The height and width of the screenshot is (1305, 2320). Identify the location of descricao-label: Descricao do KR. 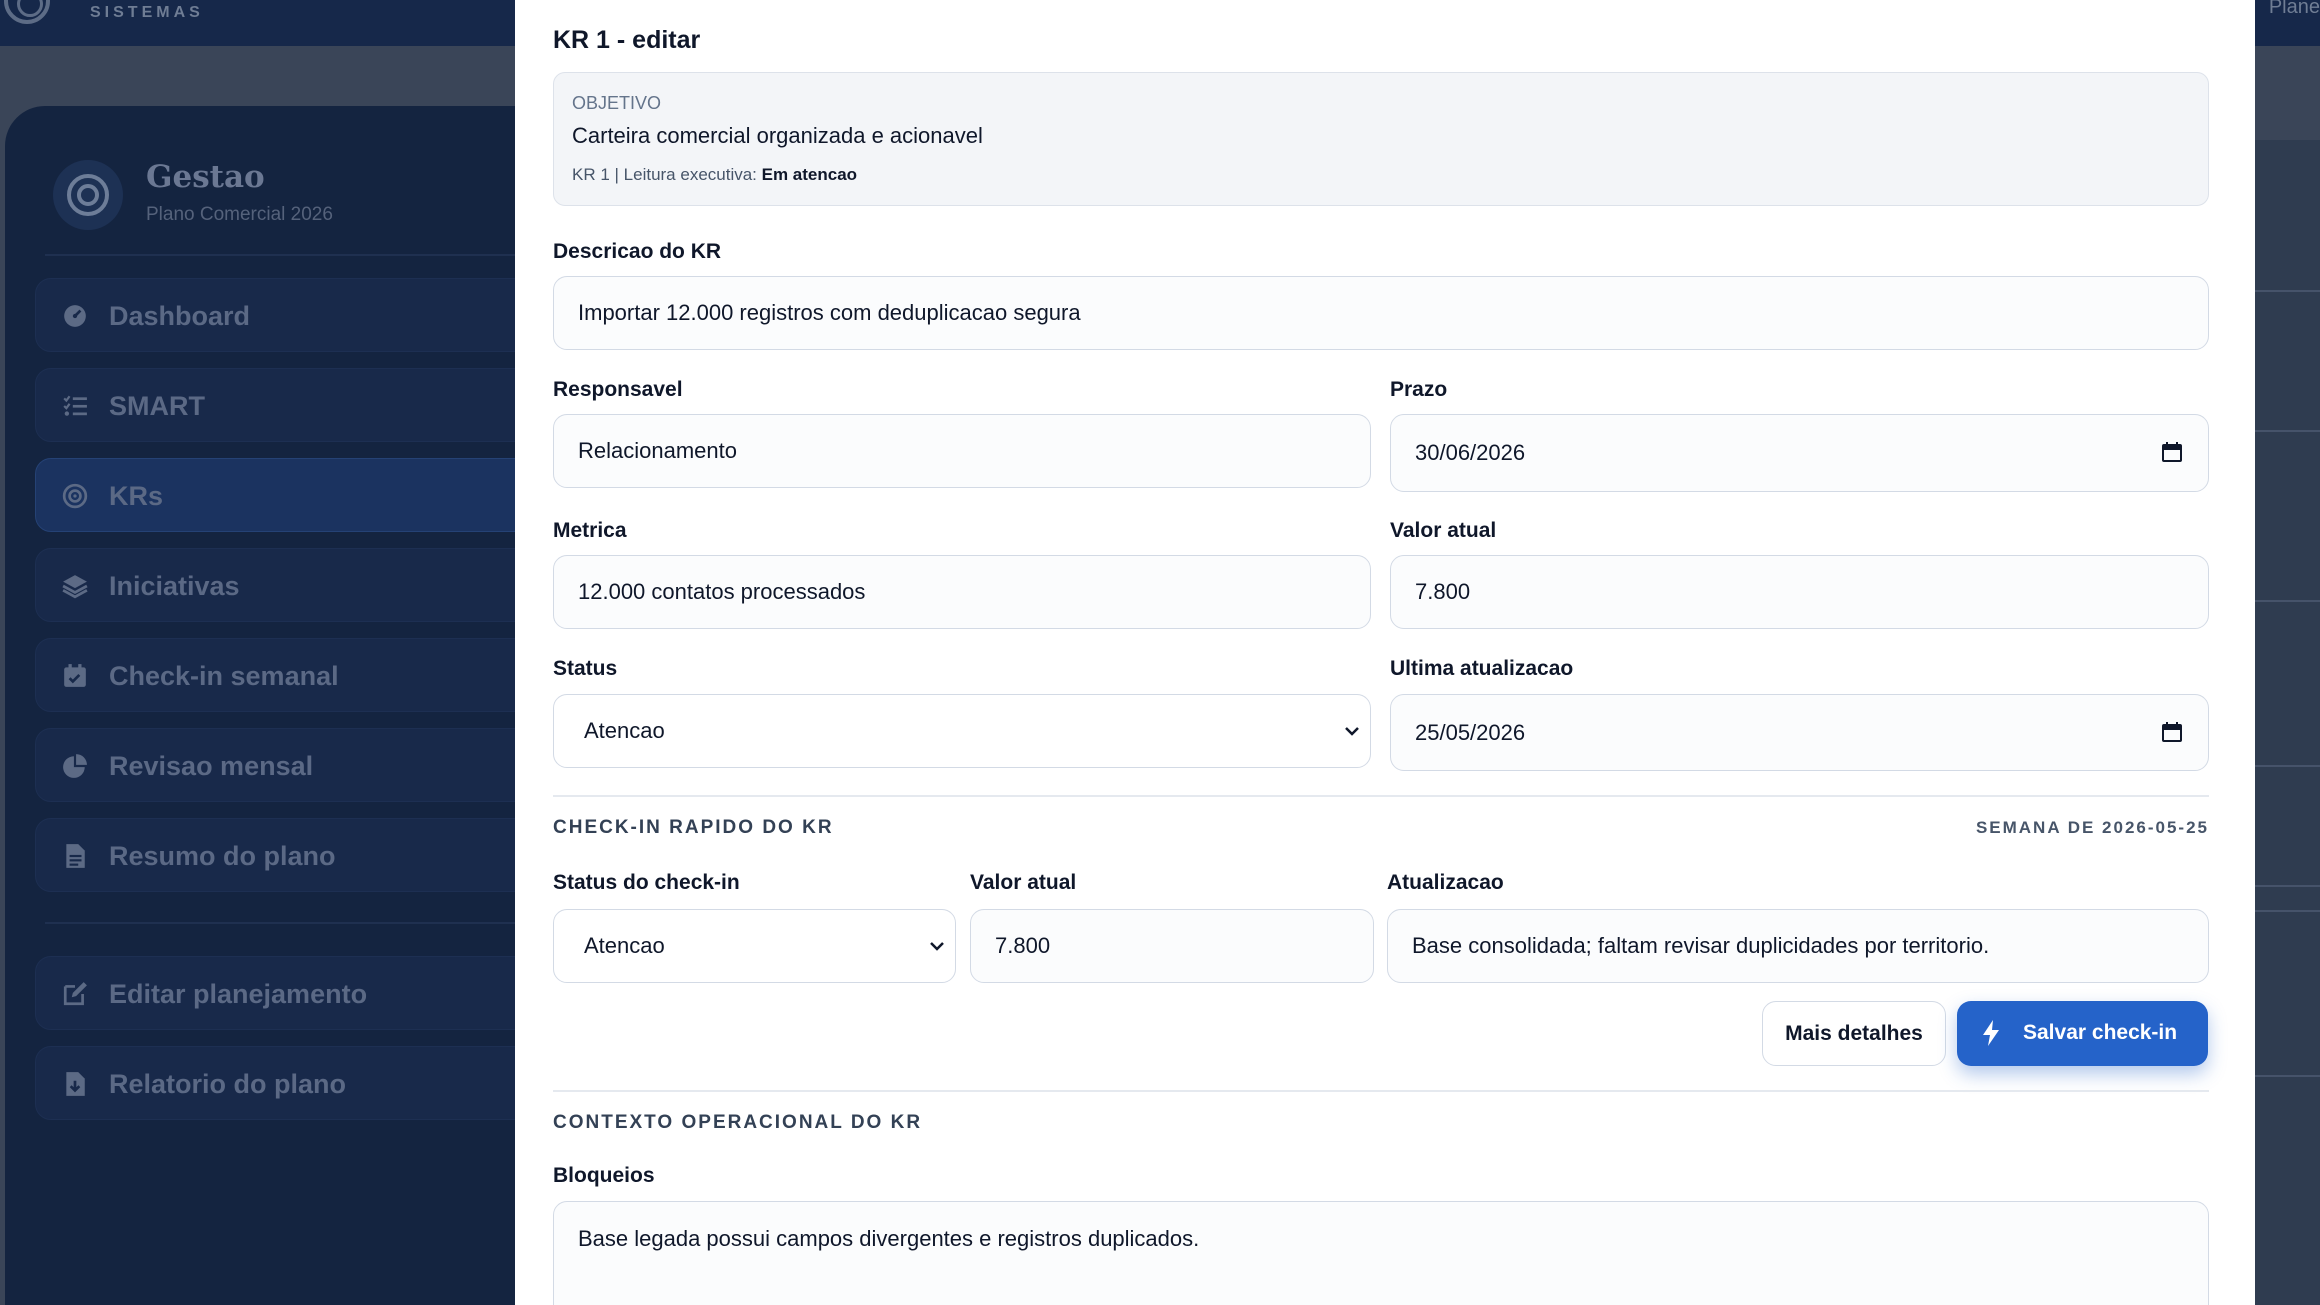
(637, 251).